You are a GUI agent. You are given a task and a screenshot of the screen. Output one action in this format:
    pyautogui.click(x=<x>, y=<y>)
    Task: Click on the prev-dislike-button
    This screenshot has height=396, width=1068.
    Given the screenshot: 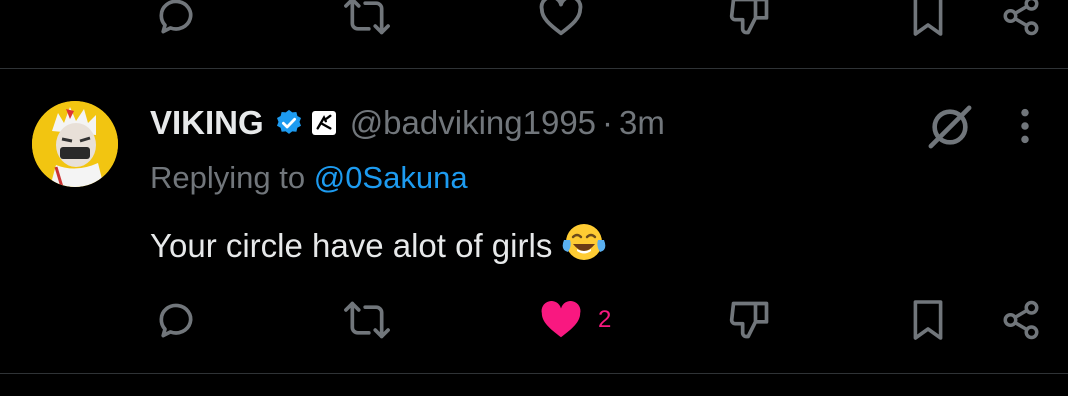 What is the action you would take?
    pyautogui.click(x=750, y=23)
    